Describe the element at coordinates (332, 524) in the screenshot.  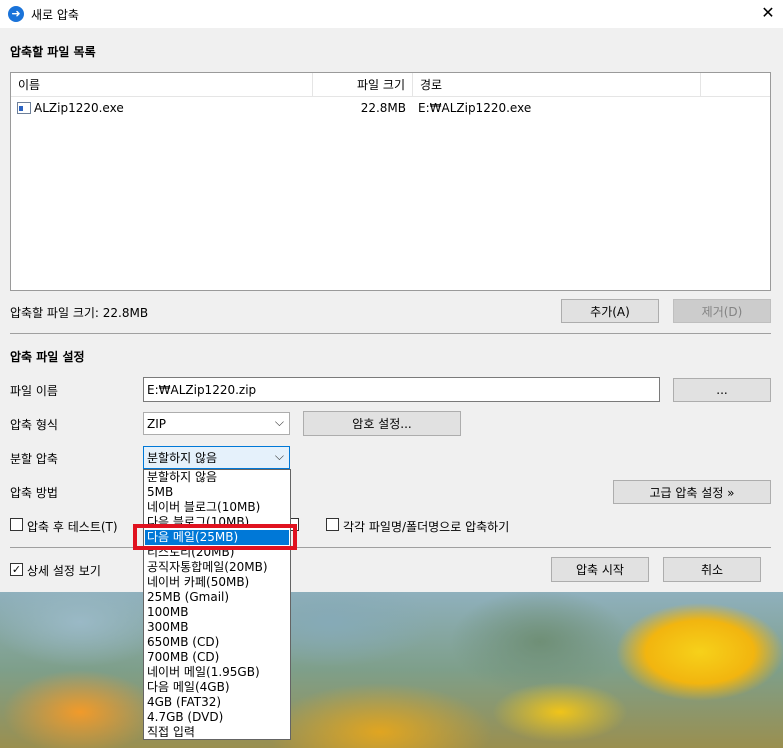
I see `each-file-checkbox` at that location.